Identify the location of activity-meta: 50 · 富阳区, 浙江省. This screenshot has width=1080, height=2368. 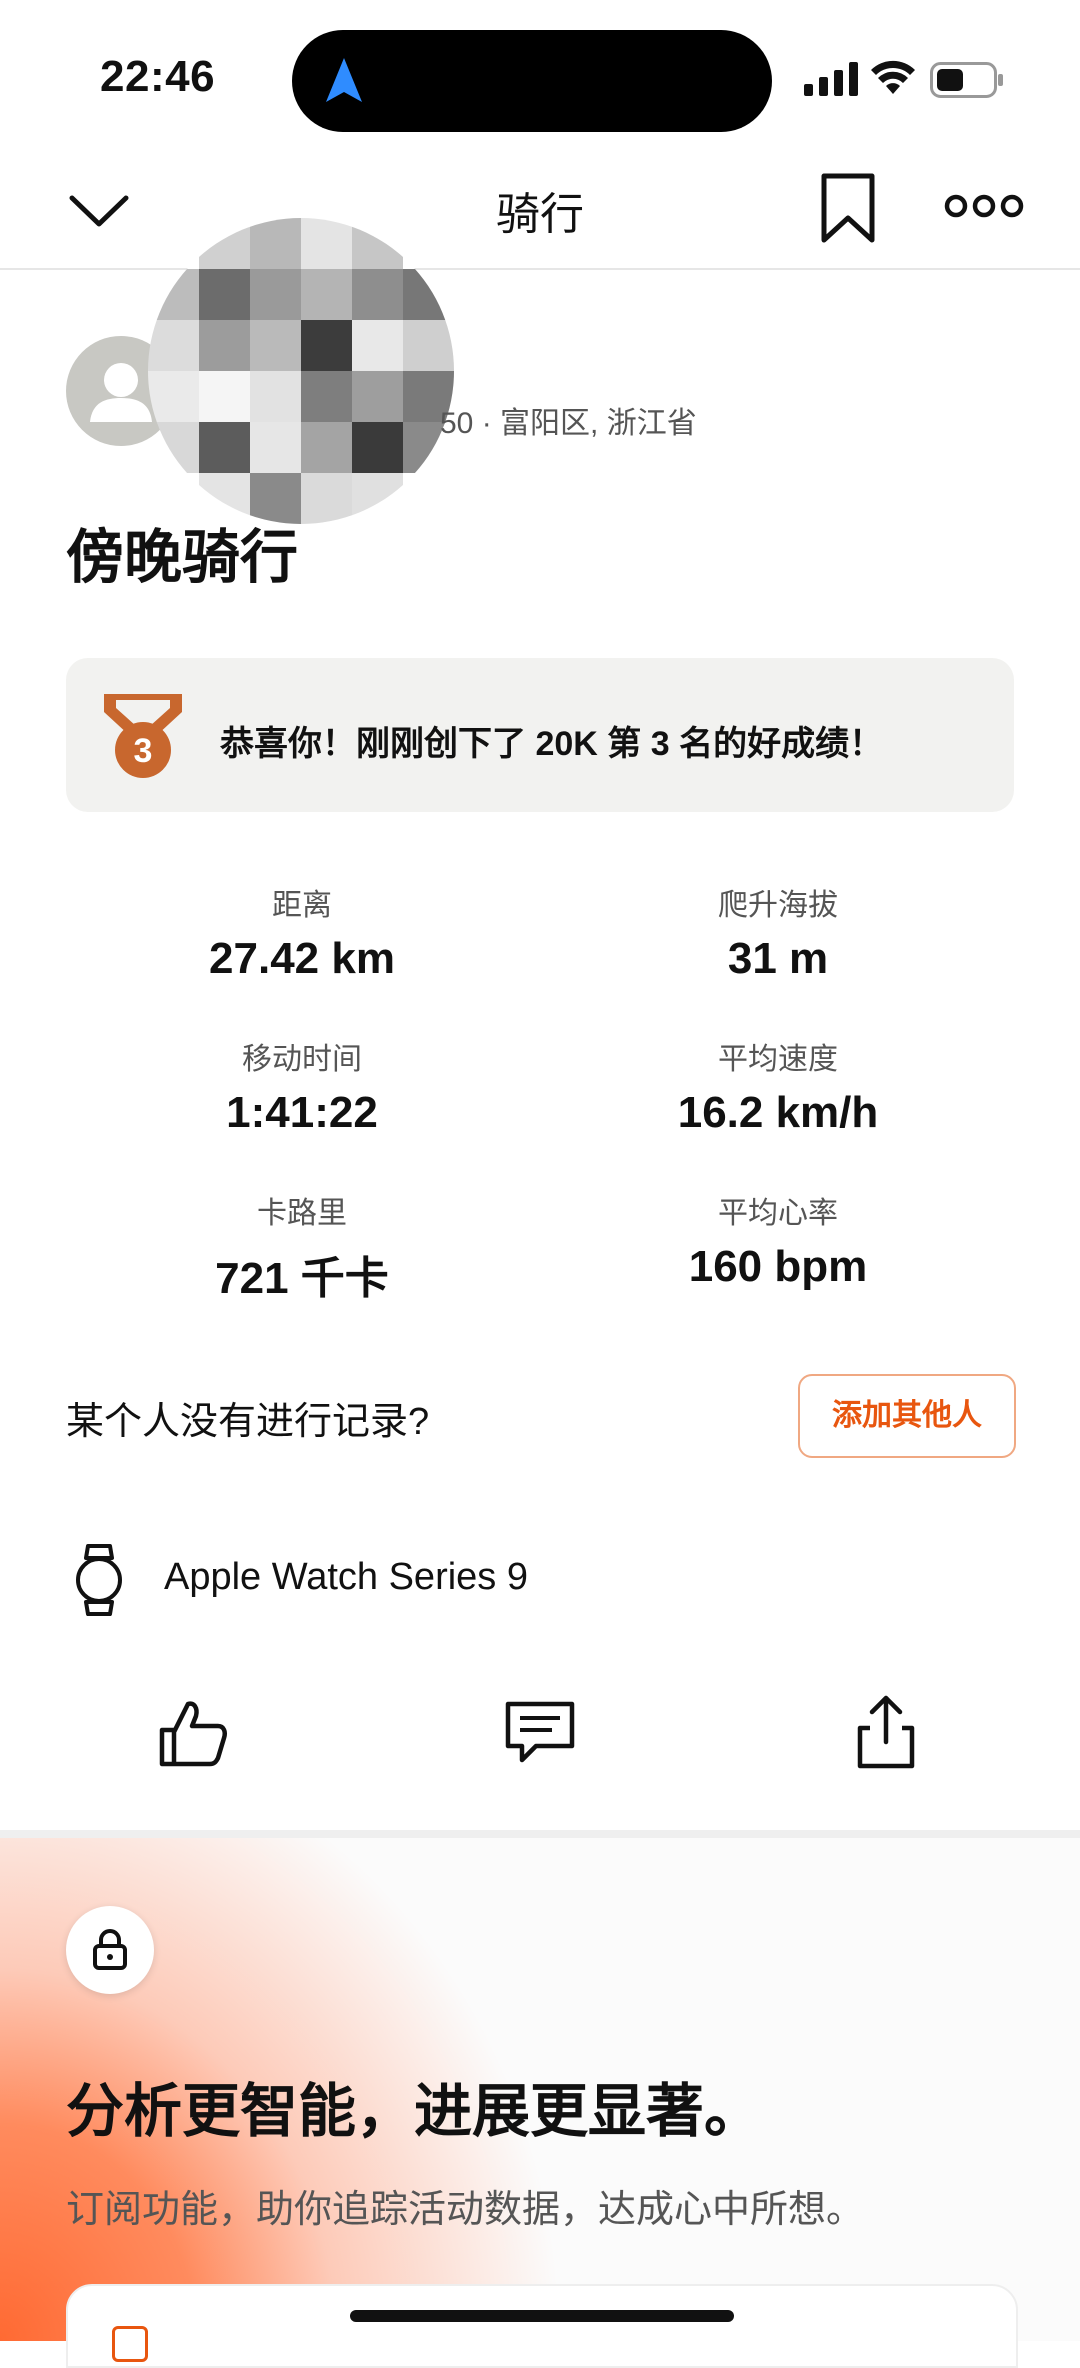
(568, 423).